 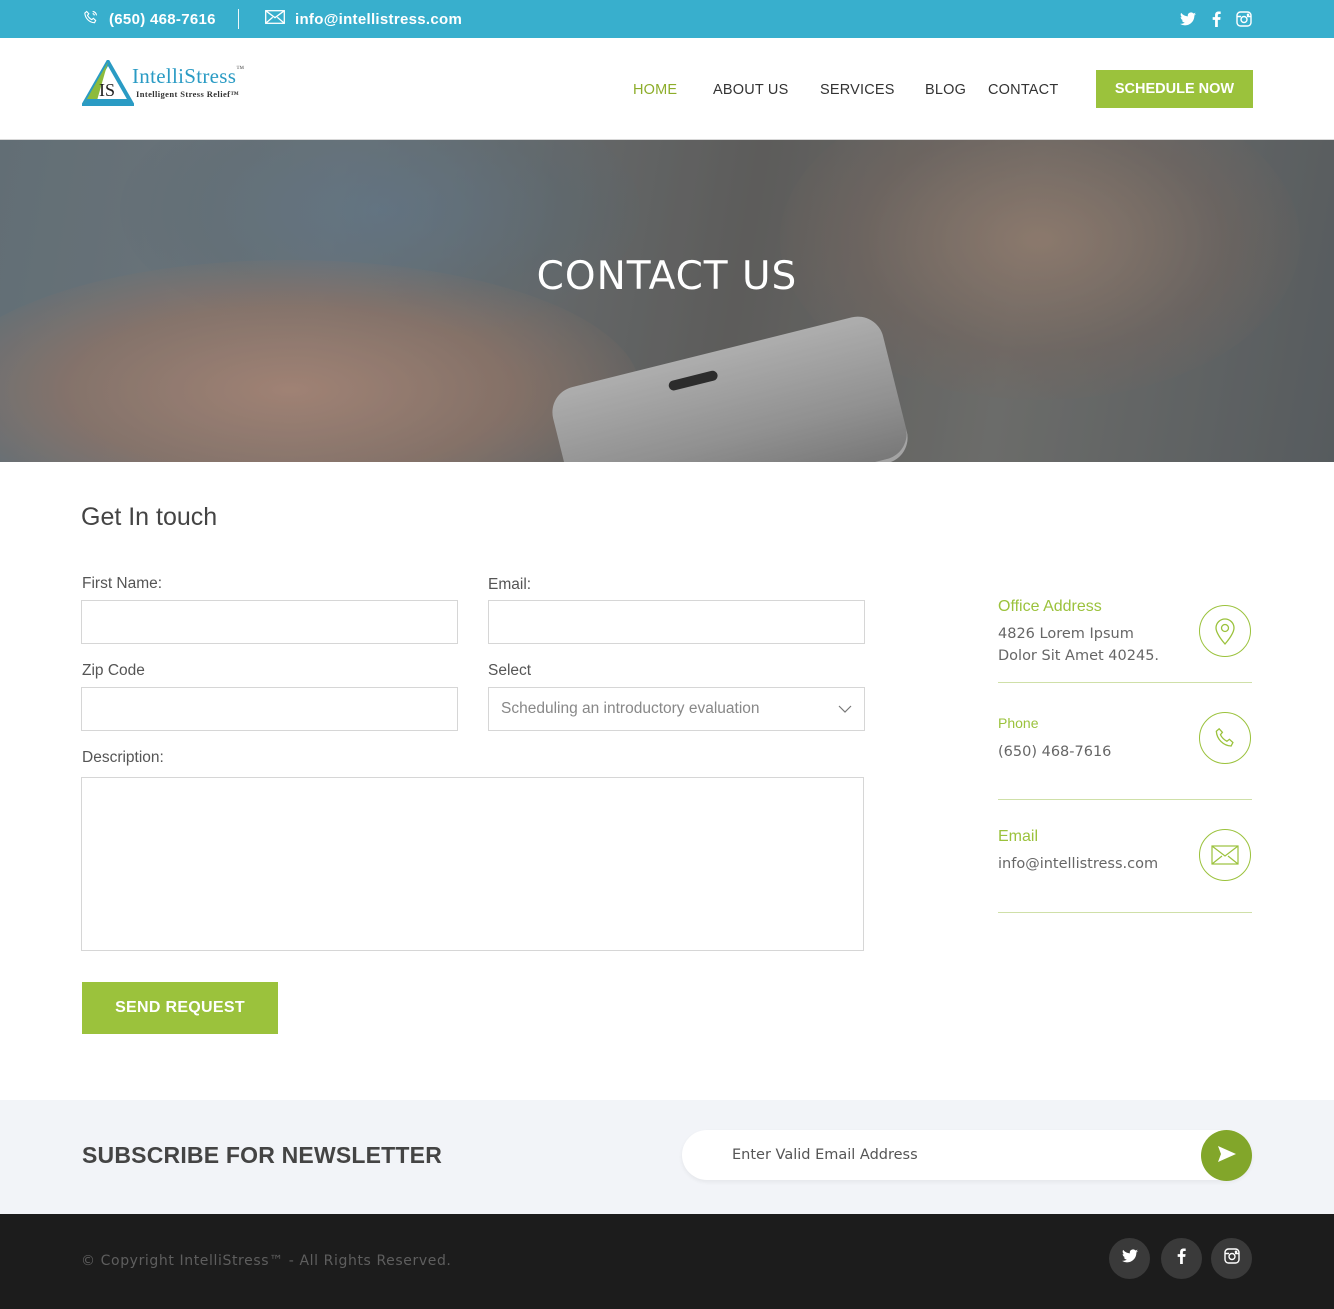 What do you see at coordinates (667, 1157) in the screenshot?
I see `newsletter-section: SUBSCRIBE FOR NEWSLETTER` at bounding box center [667, 1157].